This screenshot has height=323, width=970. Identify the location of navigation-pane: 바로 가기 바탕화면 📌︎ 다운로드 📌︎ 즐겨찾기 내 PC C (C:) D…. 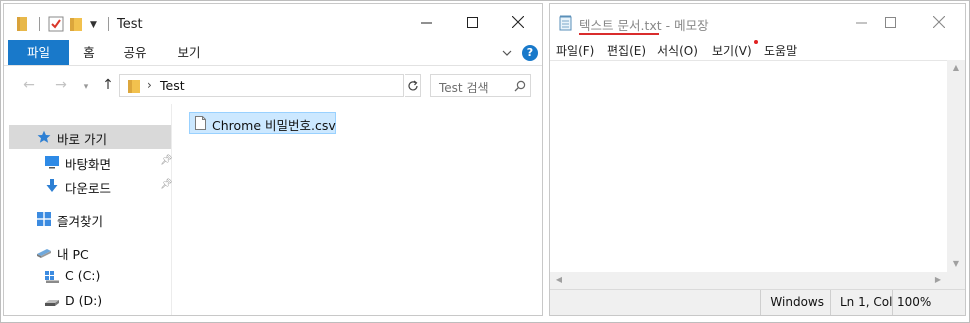
(88, 209).